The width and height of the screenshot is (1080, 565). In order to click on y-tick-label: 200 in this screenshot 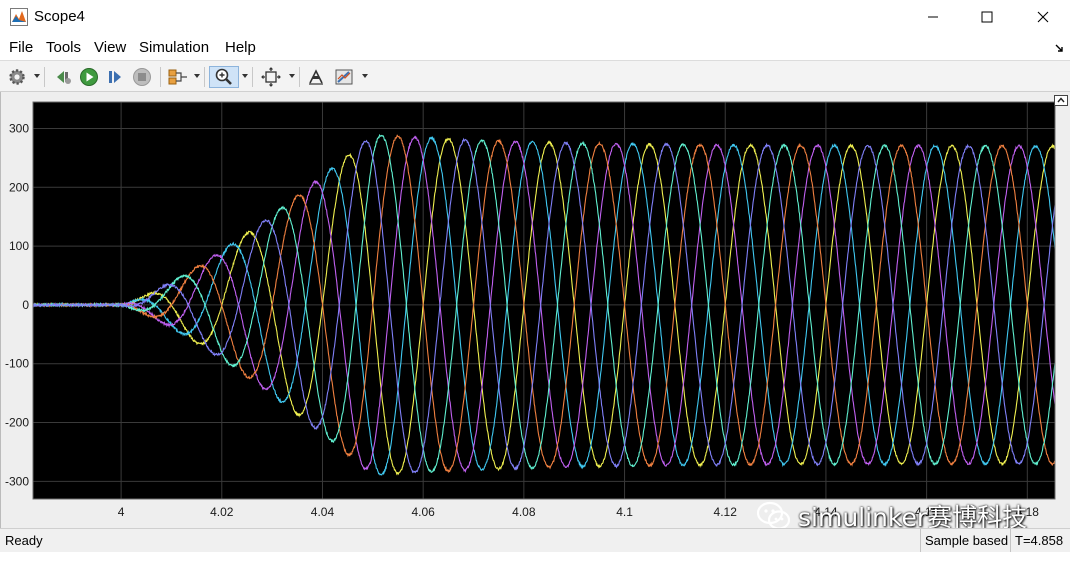, I will do `click(19, 187)`.